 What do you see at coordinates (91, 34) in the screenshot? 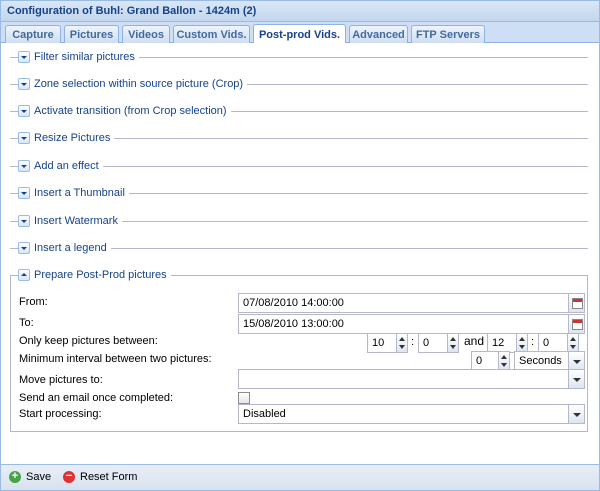
I see `tab-pictures: Pictures` at bounding box center [91, 34].